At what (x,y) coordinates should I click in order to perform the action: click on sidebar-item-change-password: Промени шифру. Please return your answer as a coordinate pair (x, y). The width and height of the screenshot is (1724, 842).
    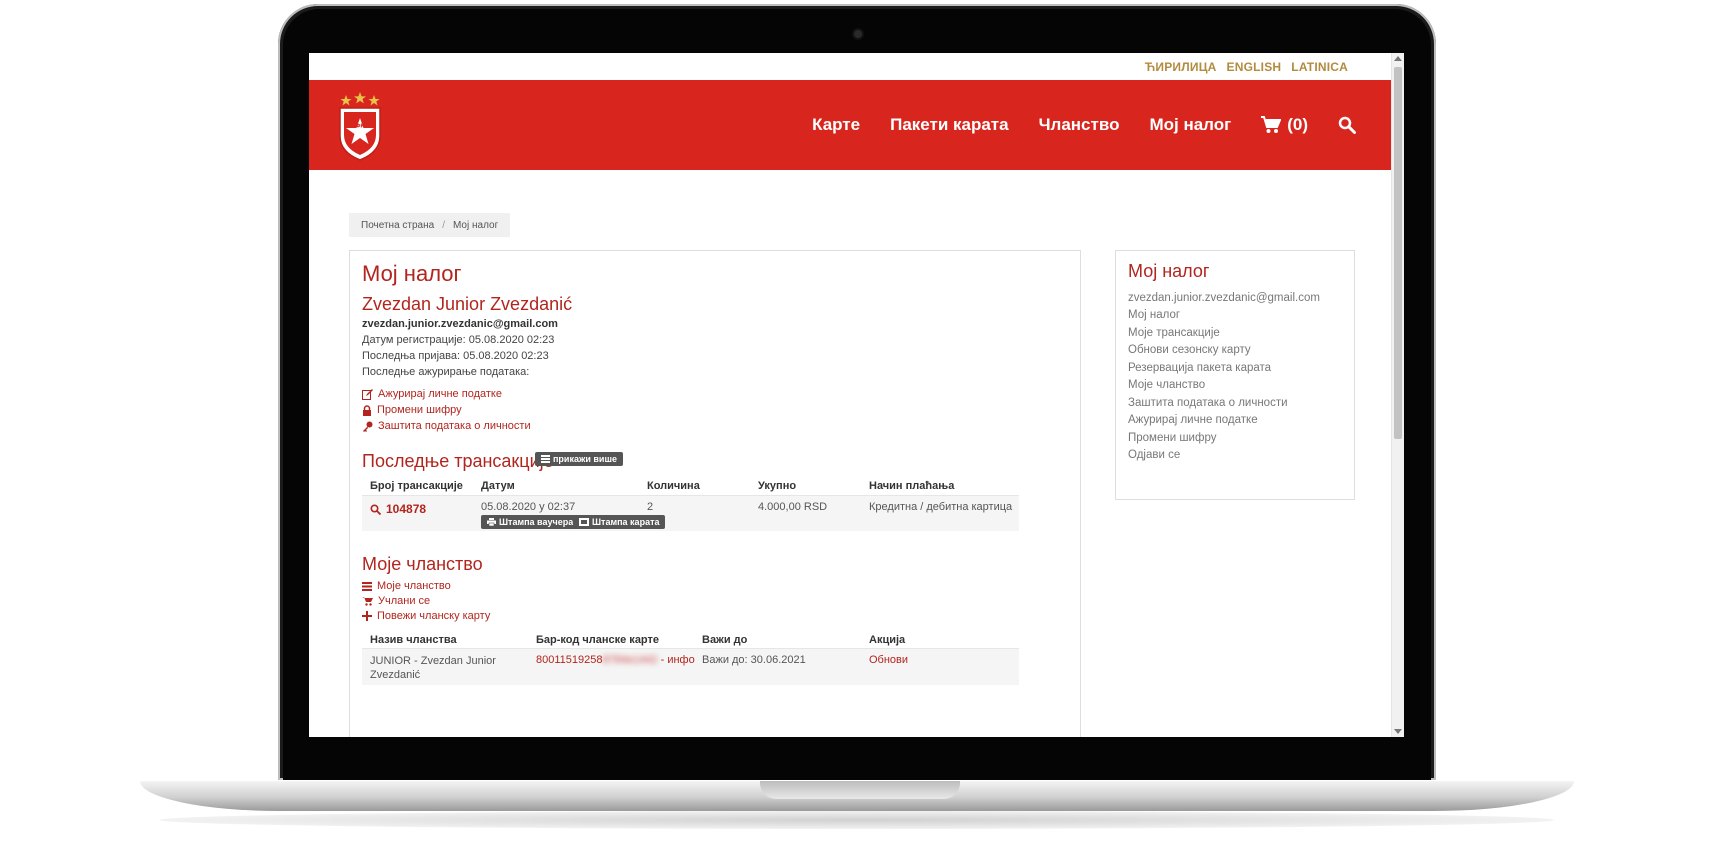
    Looking at the image, I should click on (1172, 438).